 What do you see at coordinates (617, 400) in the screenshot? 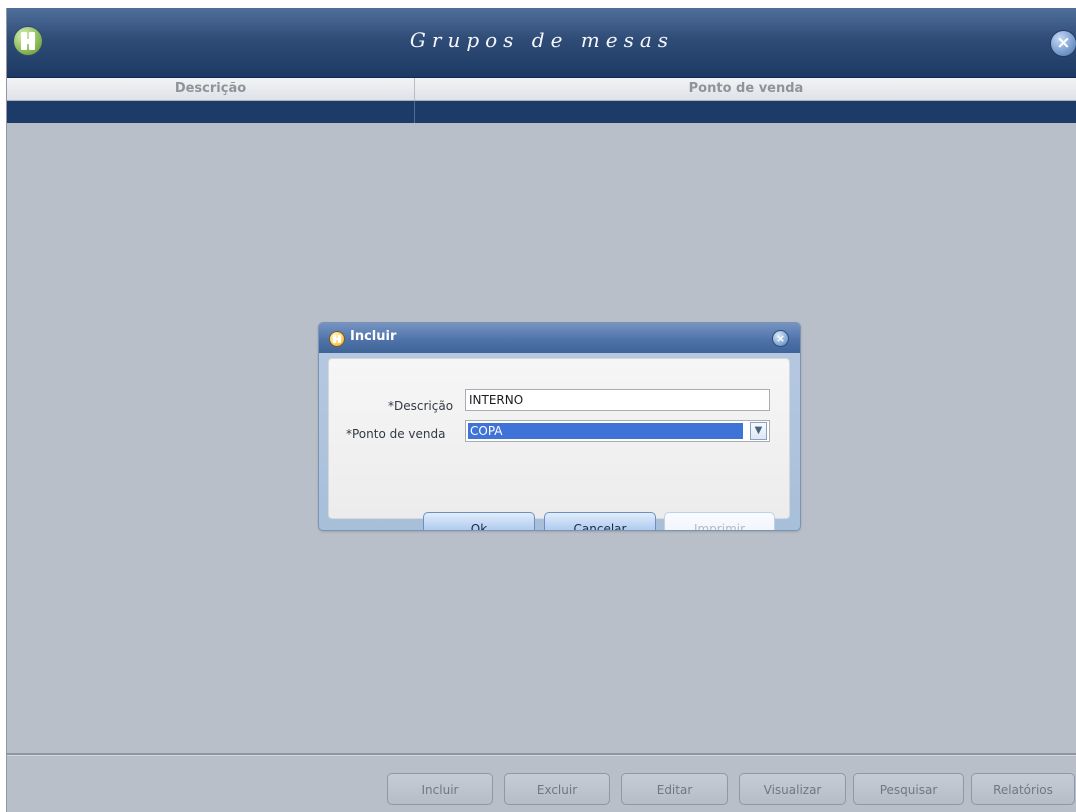
I see `descricao-input: INTERNO` at bounding box center [617, 400].